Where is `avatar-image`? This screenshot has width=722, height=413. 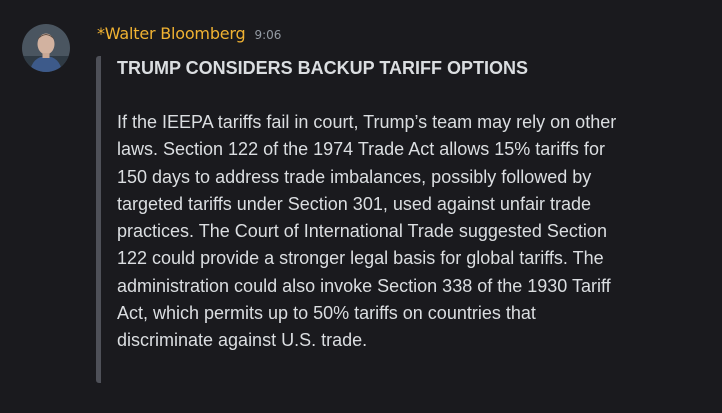 avatar-image is located at coordinates (46, 48).